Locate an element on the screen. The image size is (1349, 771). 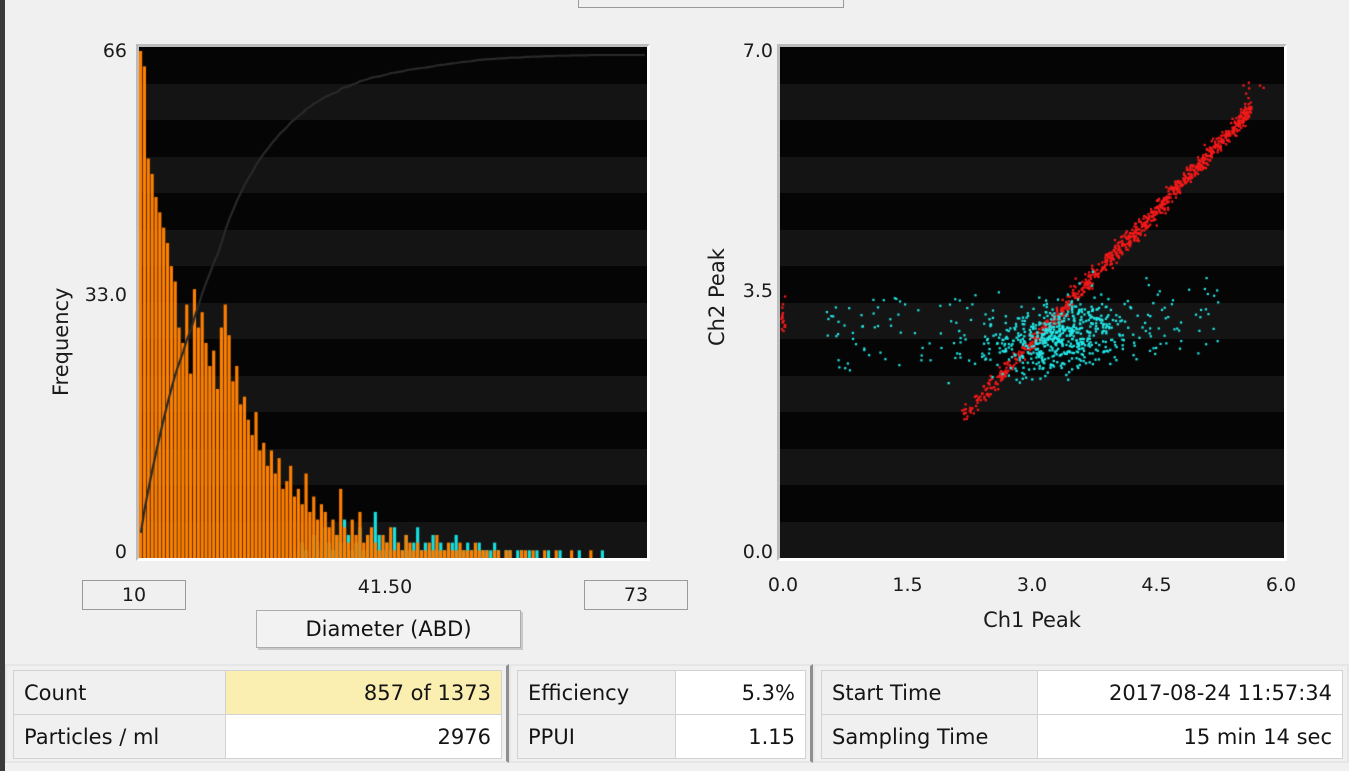
scatter-x-tick-3: 4.5 is located at coordinates (1156, 585).